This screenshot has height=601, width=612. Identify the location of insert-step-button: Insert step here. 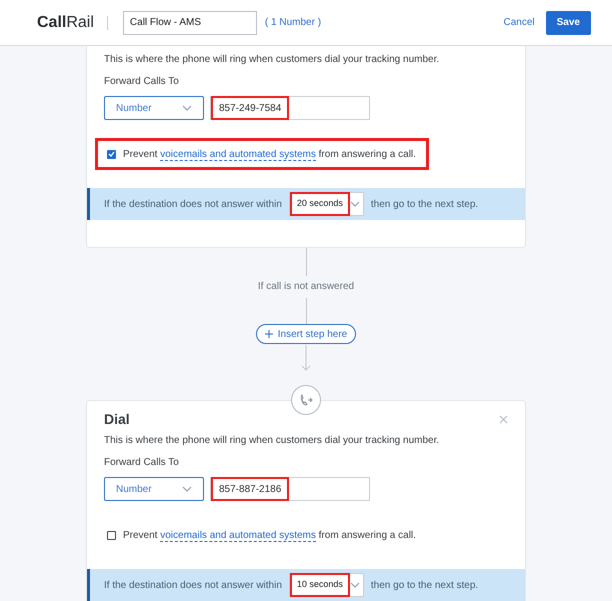
(306, 334).